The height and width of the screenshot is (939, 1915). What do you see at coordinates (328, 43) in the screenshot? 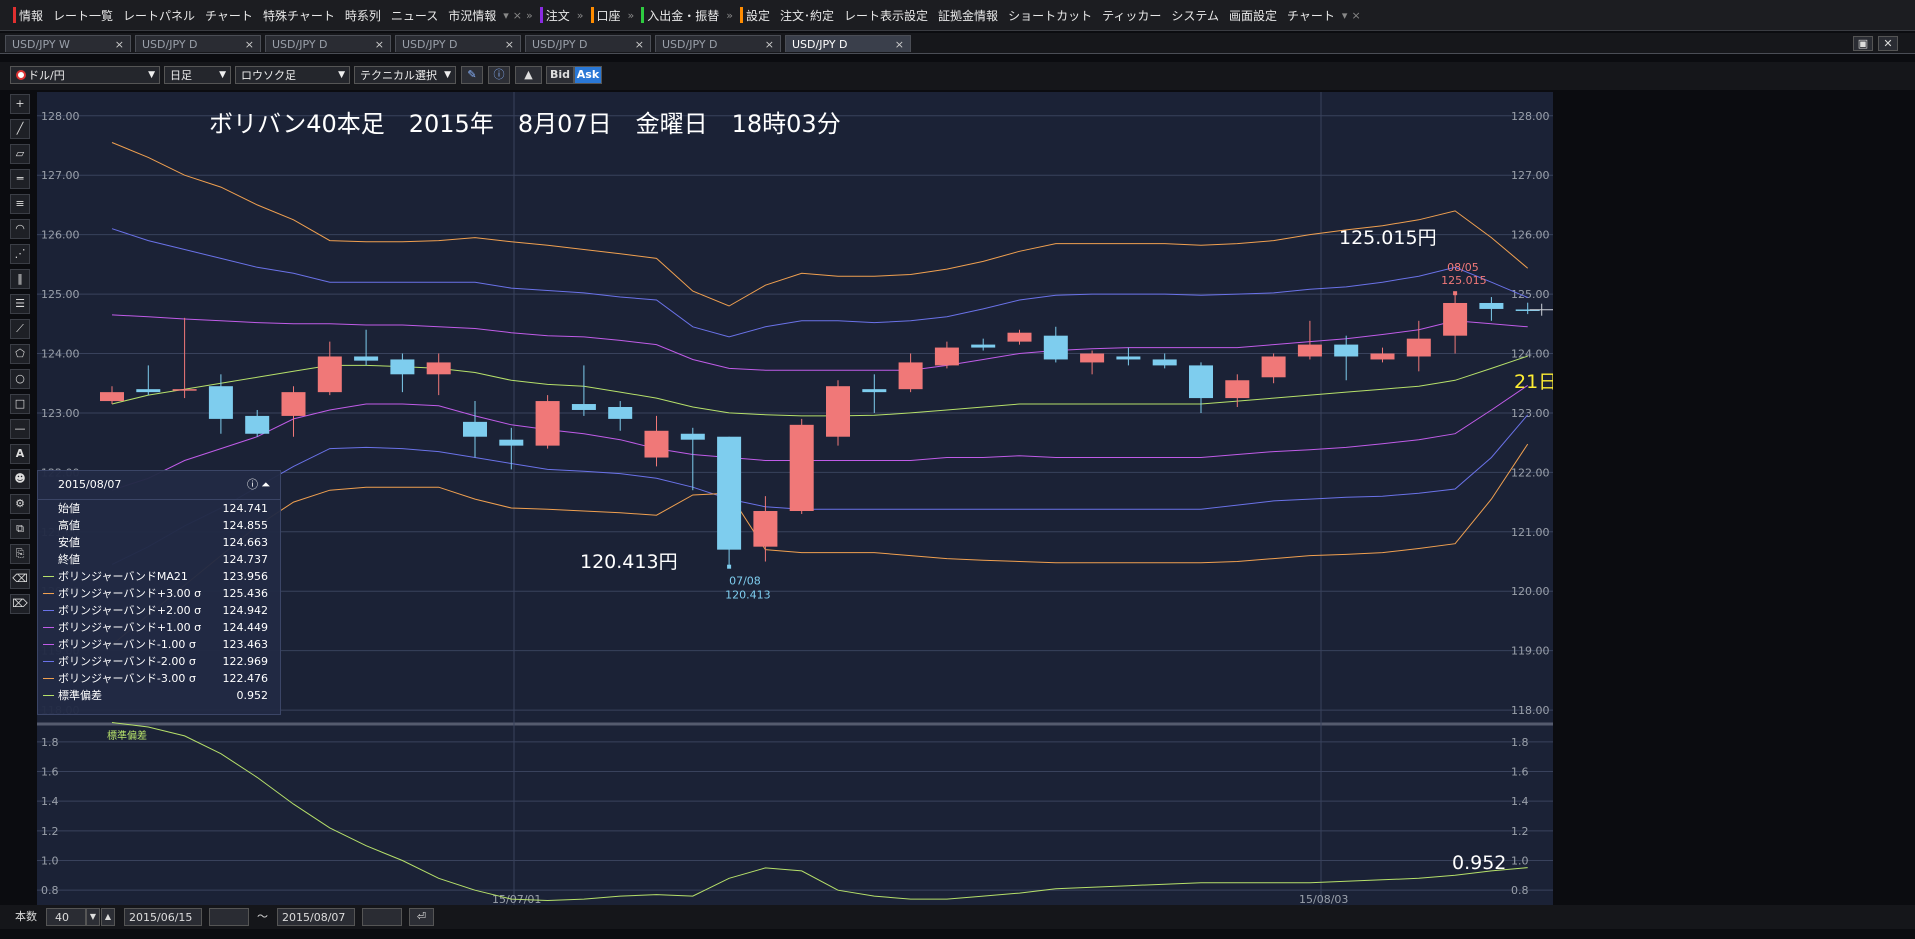
I see `tab-usdjpy-2: USD/JPY D ×` at bounding box center [328, 43].